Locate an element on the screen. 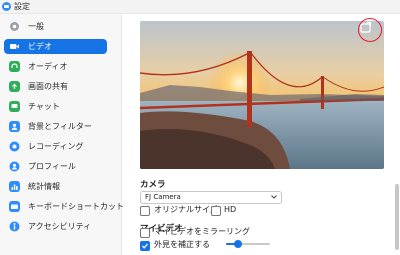  checkmark-icon is located at coordinates (145, 246).